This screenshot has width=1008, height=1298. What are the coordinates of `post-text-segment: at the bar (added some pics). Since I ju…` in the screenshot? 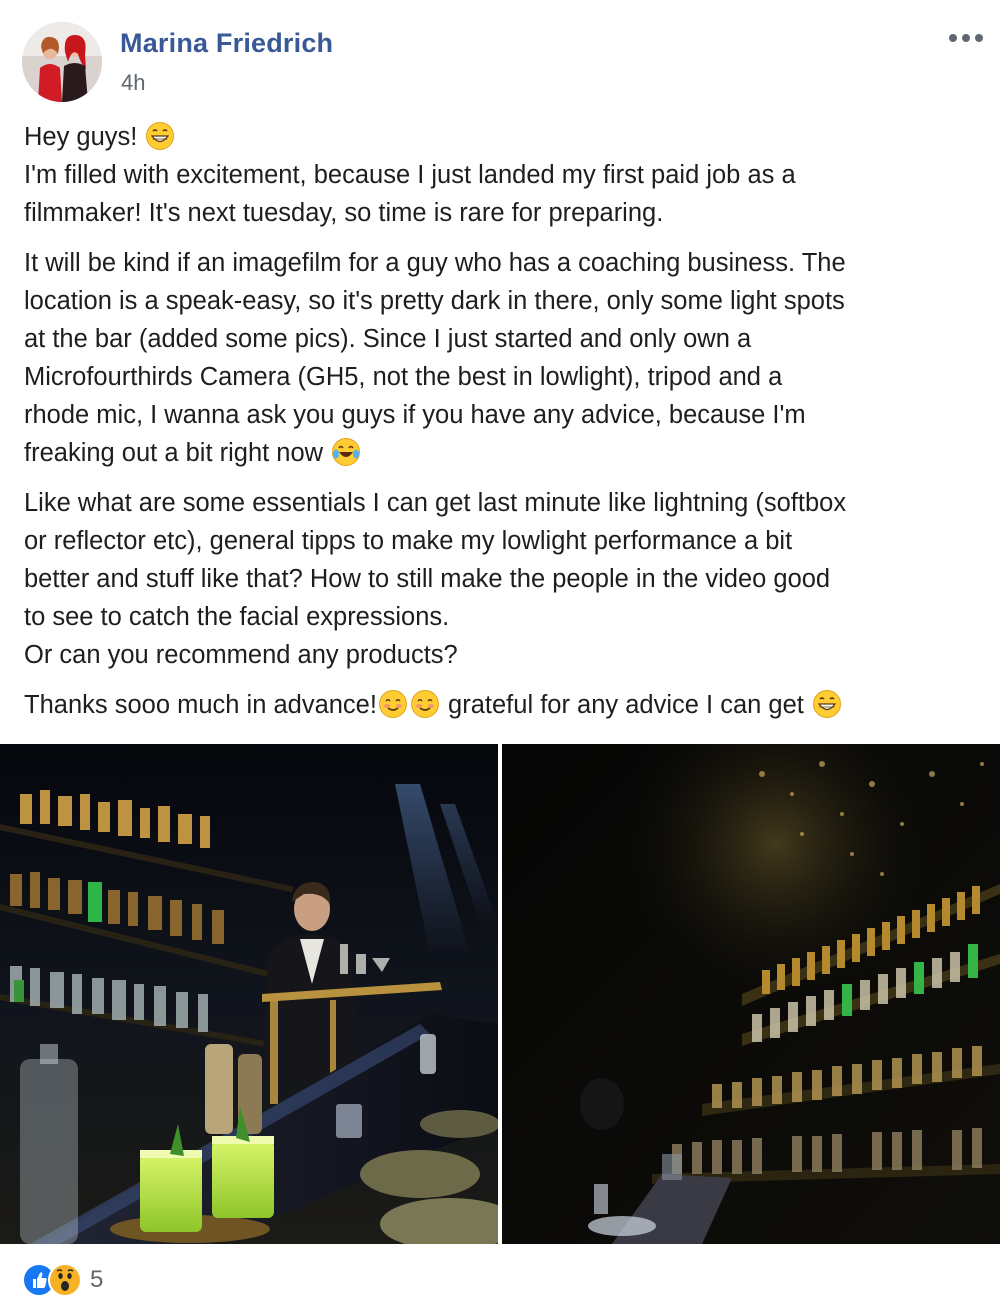 It's located at (388, 339).